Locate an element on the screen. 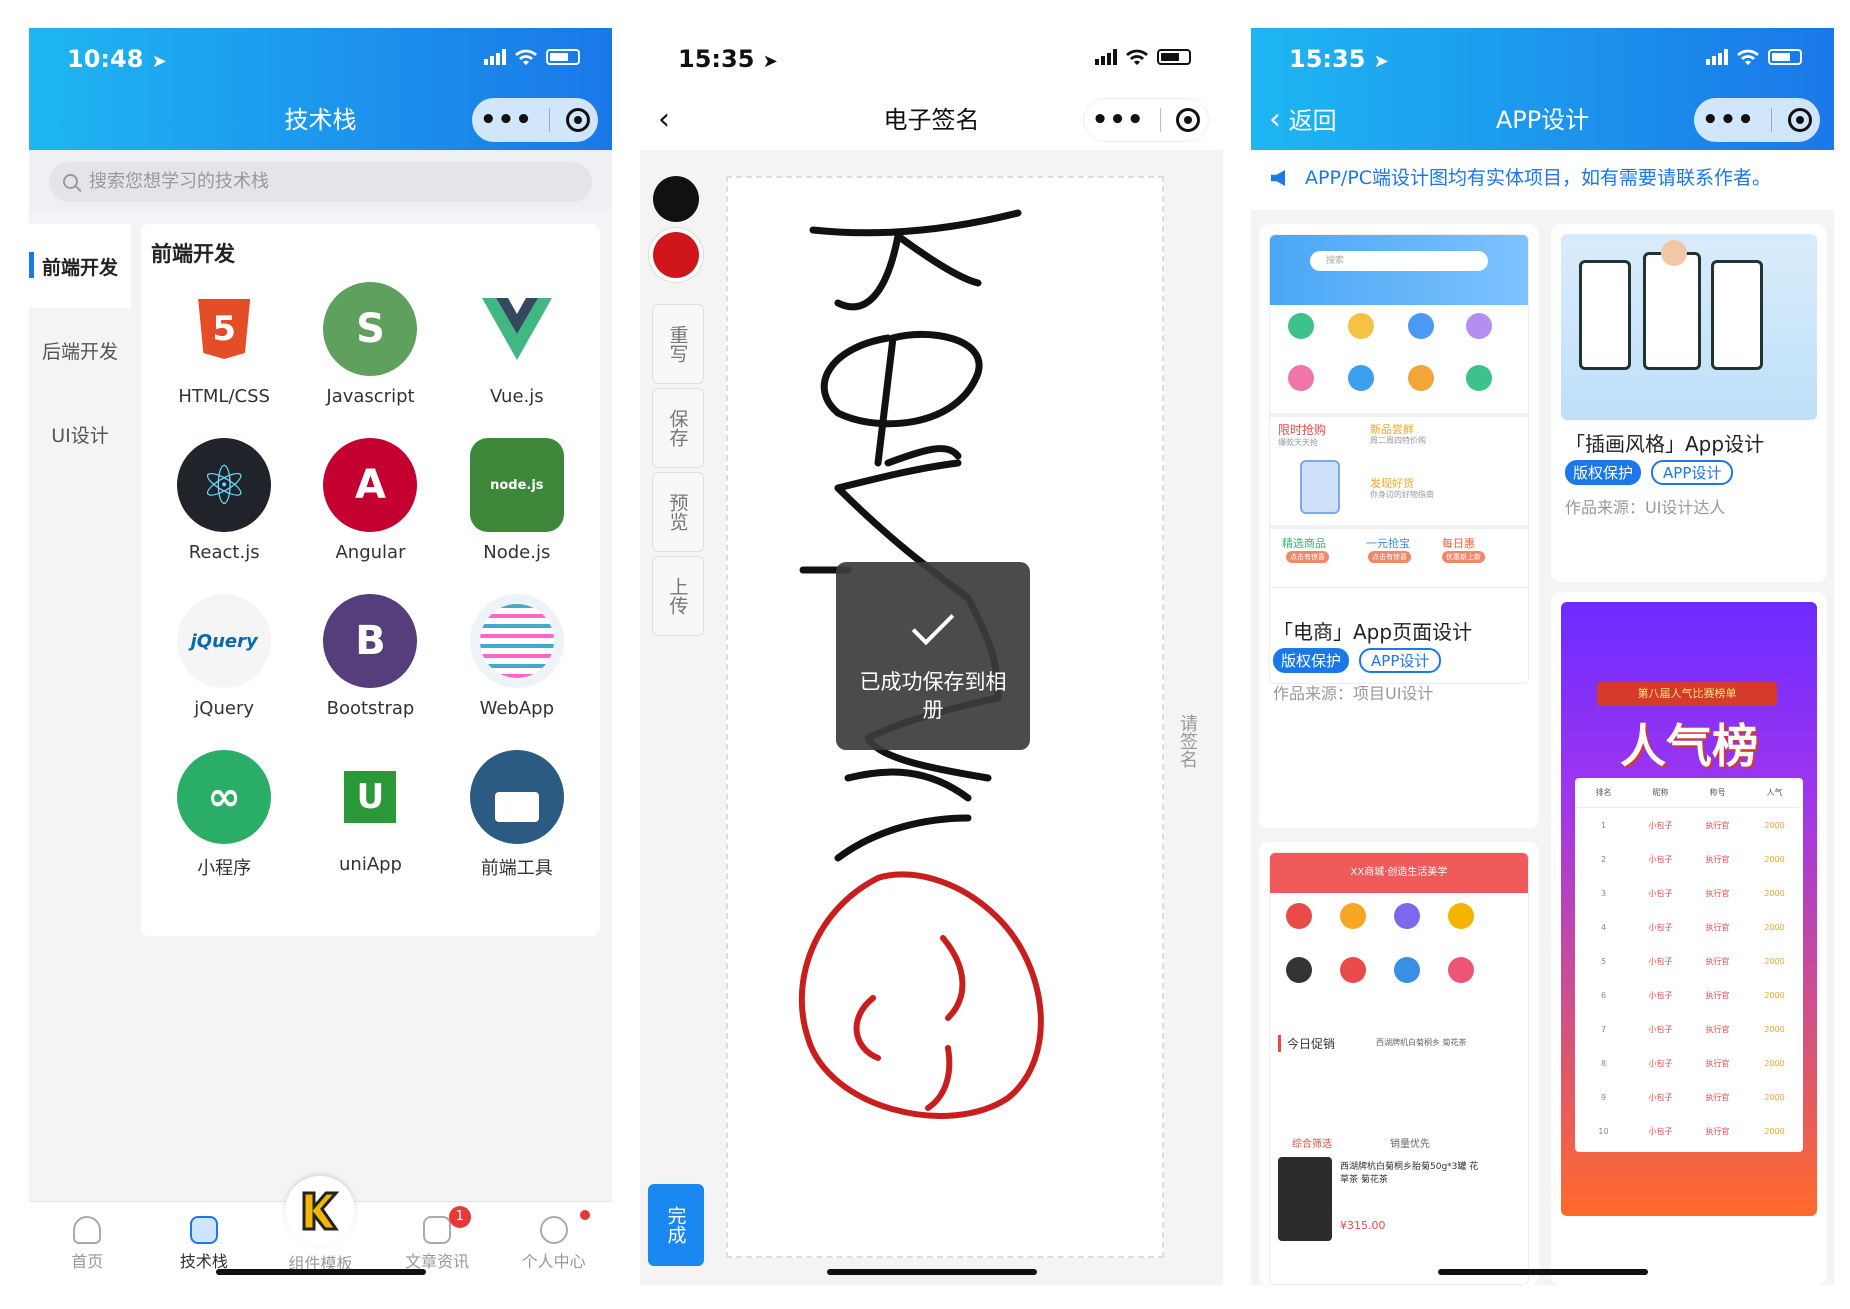 The image size is (1850, 1309). sign-hint: 请签名 is located at coordinates (1187, 741).